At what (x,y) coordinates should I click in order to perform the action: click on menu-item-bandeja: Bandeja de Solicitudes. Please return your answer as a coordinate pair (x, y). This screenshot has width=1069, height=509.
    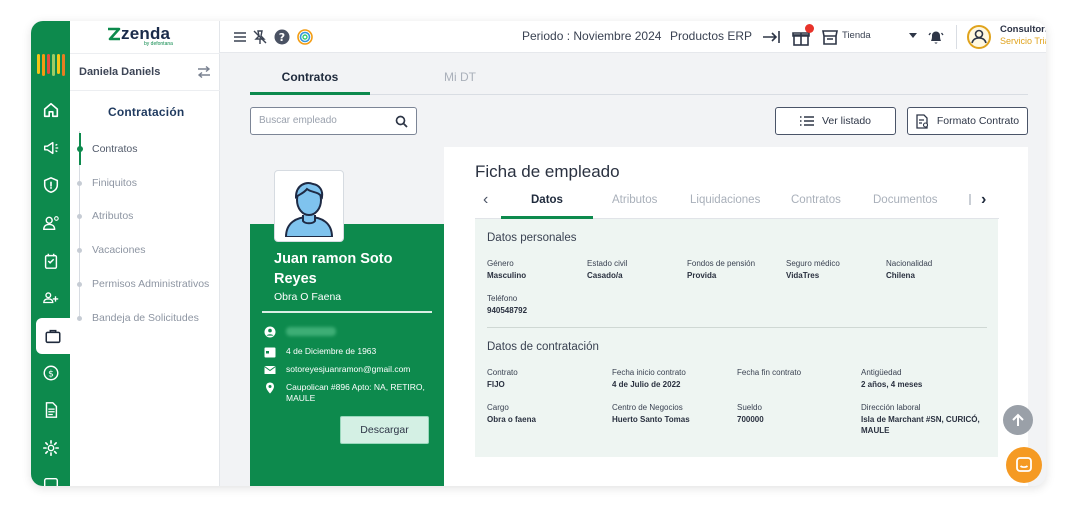
    Looking at the image, I should click on (145, 318).